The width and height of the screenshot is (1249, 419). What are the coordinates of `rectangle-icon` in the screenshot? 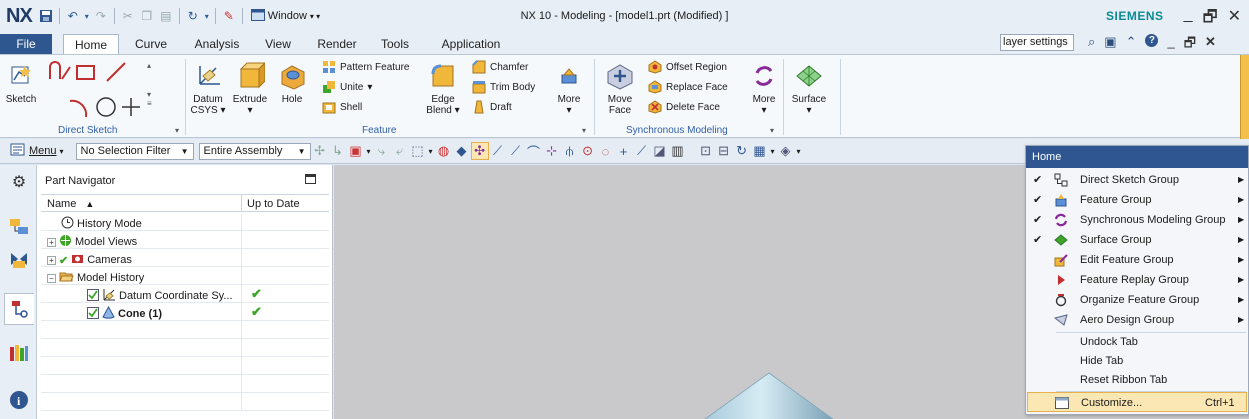 It's located at (86, 72).